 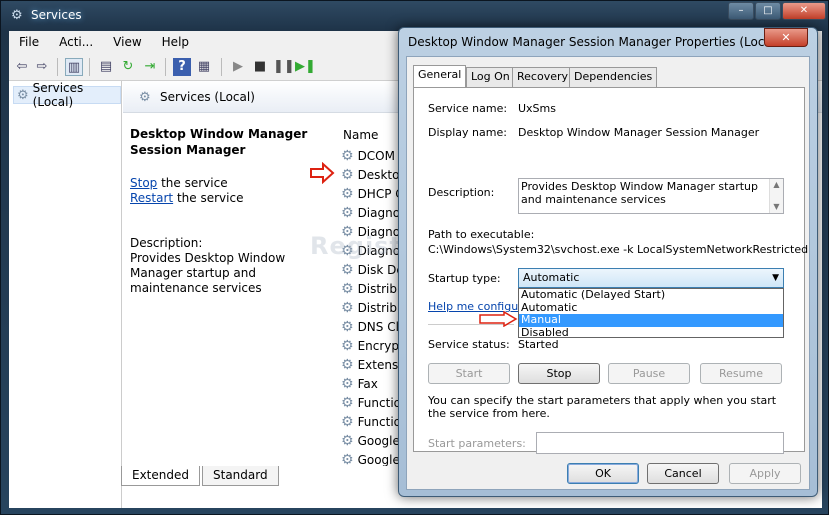 What do you see at coordinates (786, 37) in the screenshot?
I see `dialog-close-button: ✕` at bounding box center [786, 37].